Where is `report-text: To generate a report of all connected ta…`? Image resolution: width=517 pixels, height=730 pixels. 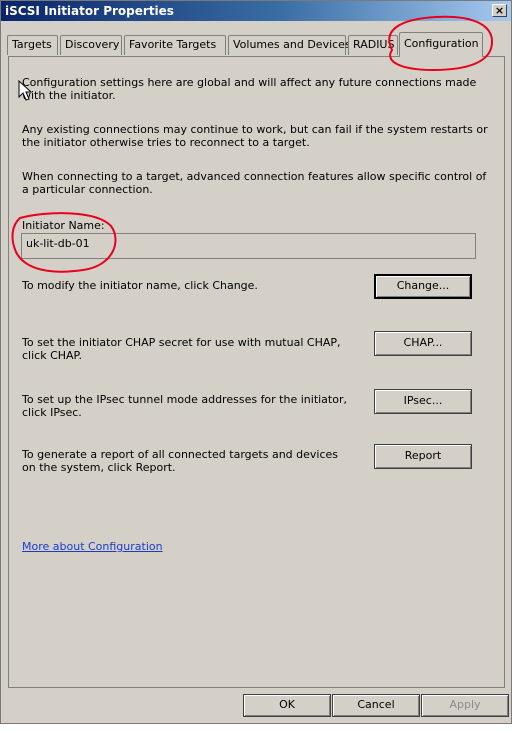 report-text: To generate a report of all connected ta… is located at coordinates (180, 461).